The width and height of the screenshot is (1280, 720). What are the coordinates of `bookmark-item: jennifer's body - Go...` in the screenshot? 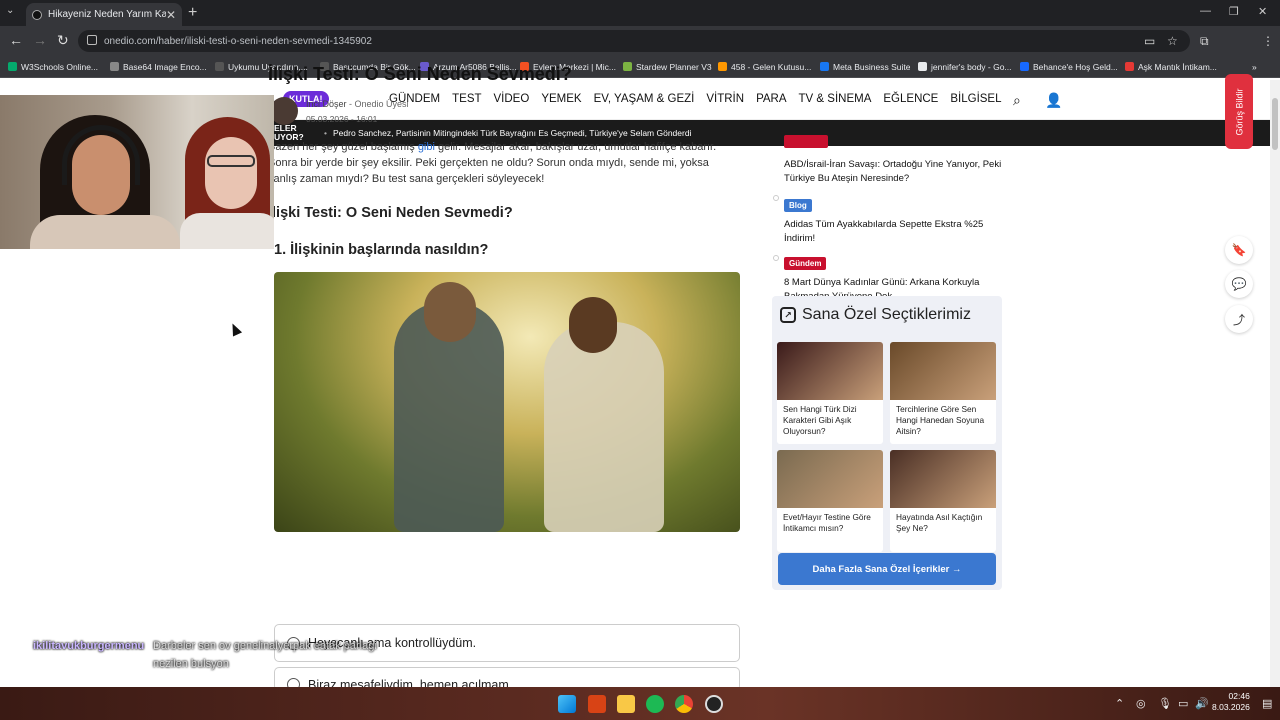 It's located at (965, 67).